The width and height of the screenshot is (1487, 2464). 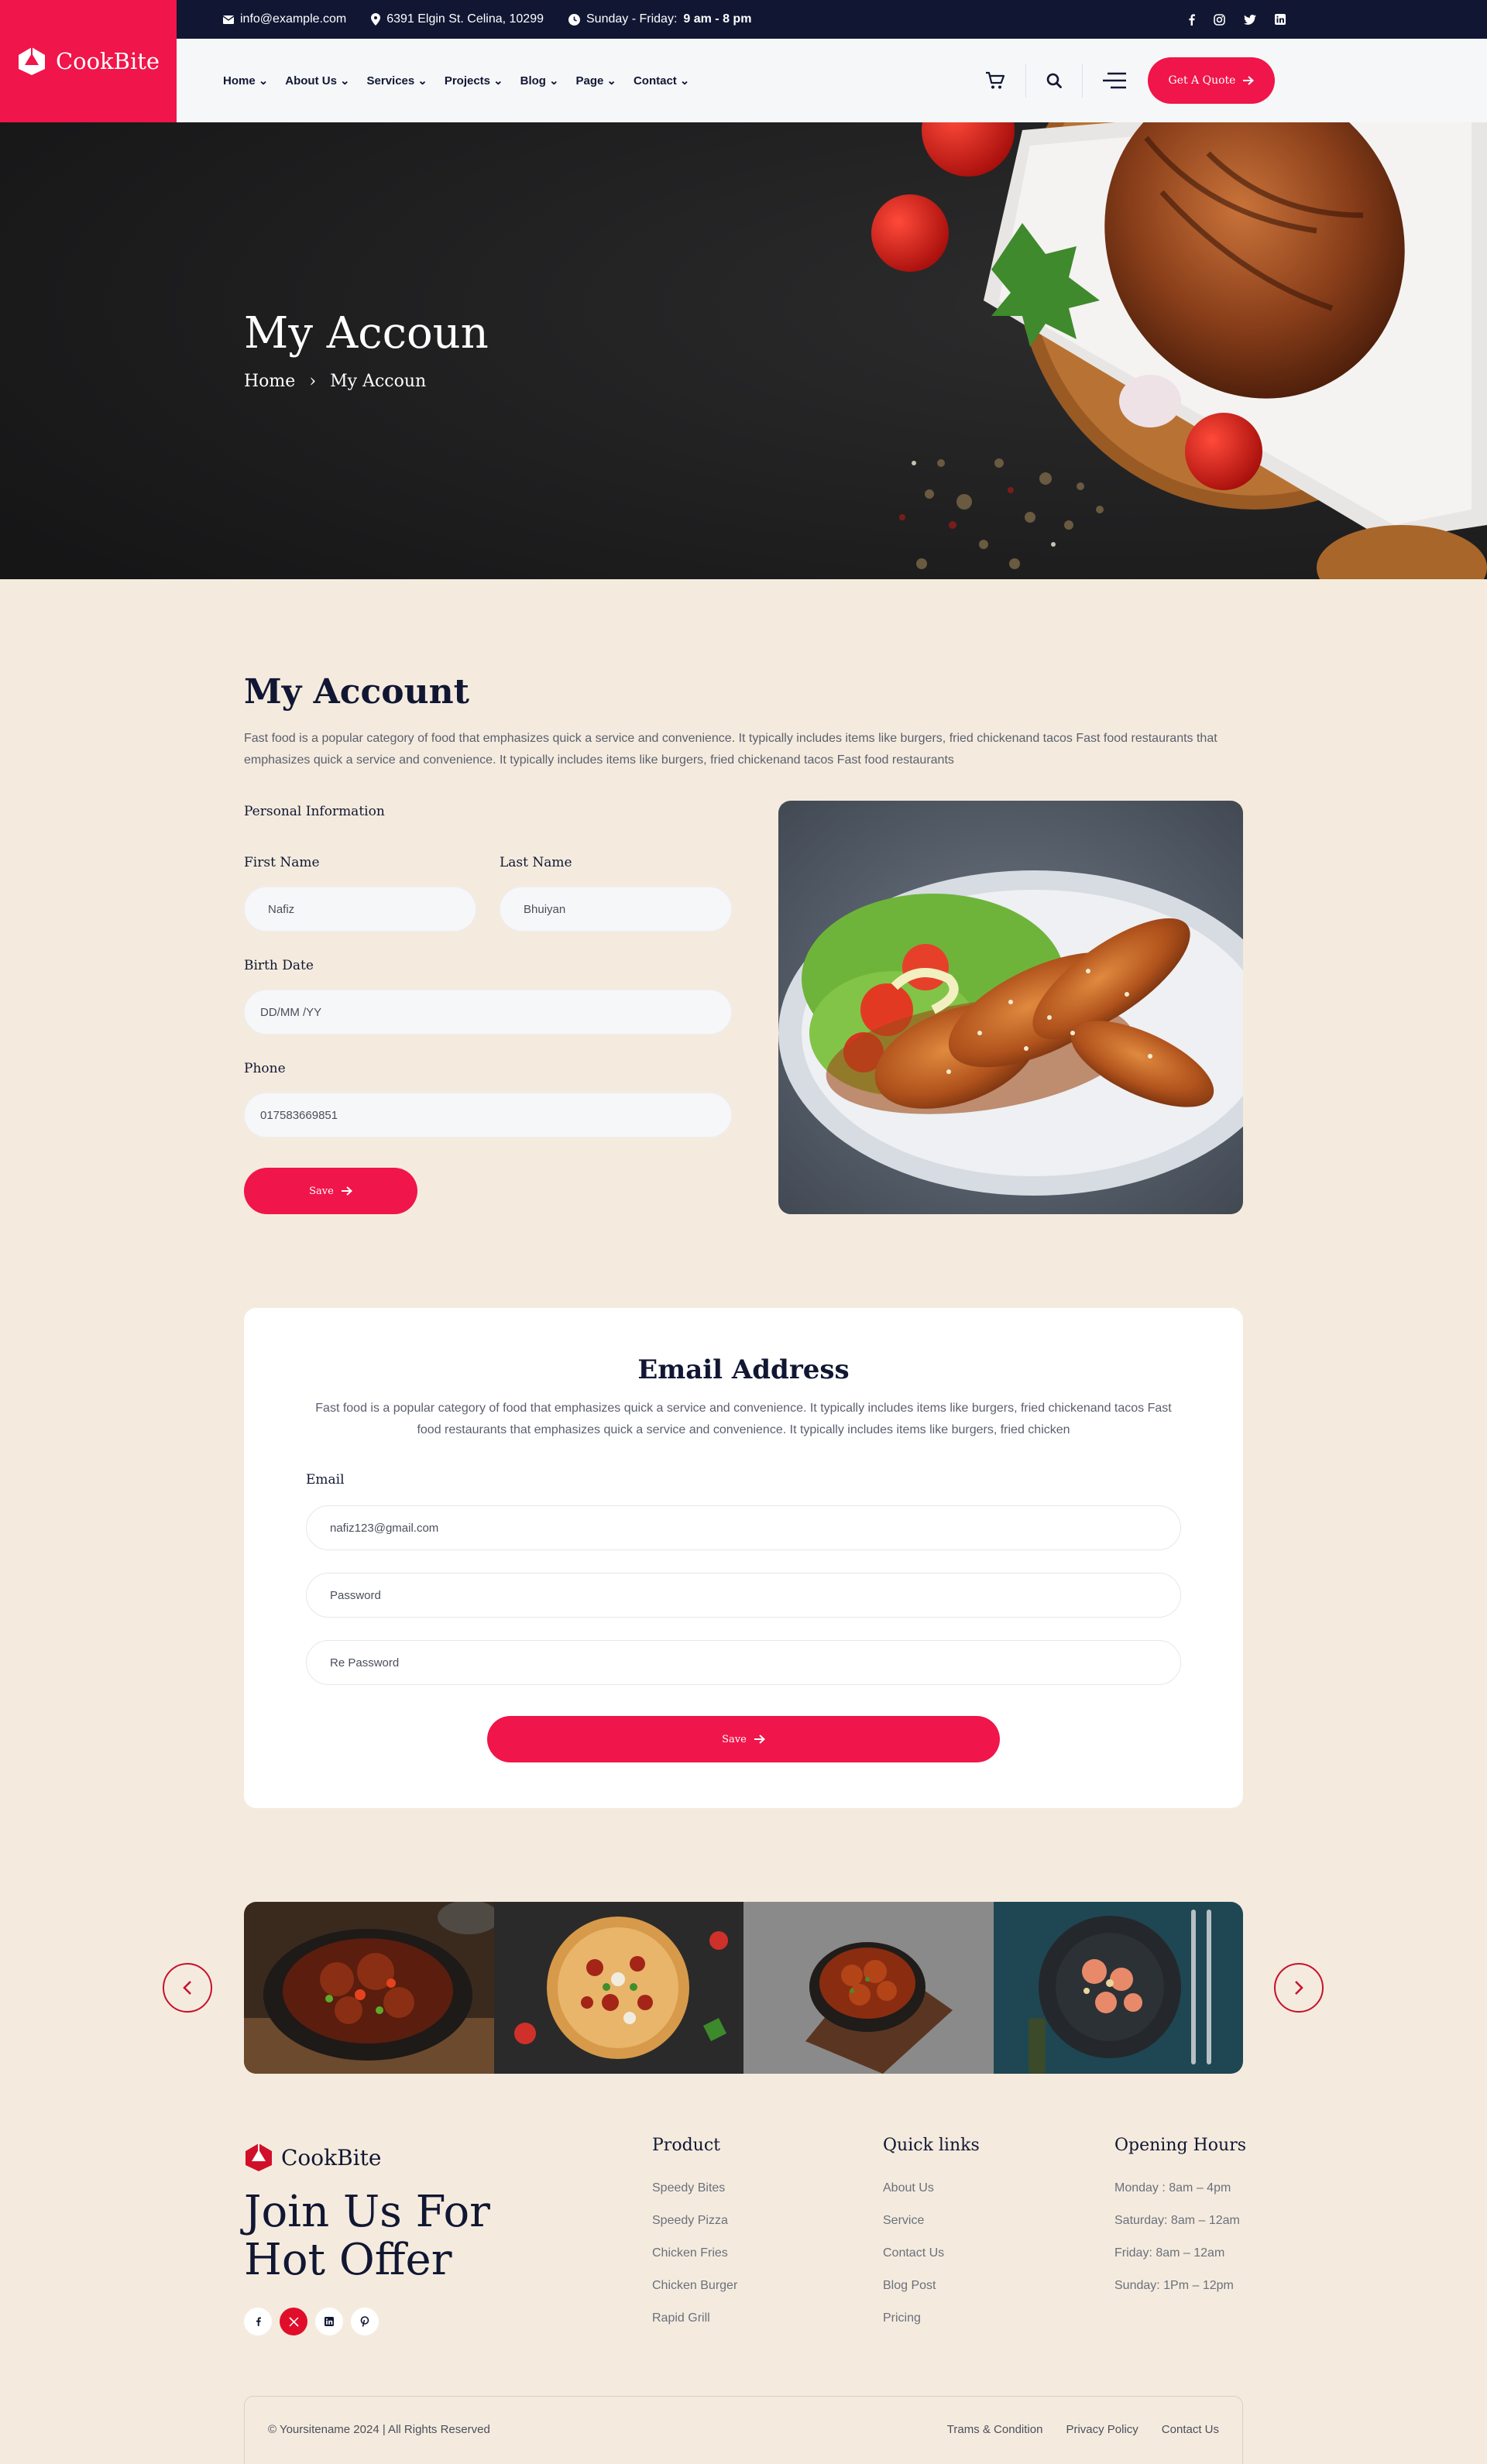 I want to click on birth-date-label: Birth Date, so click(x=279, y=966).